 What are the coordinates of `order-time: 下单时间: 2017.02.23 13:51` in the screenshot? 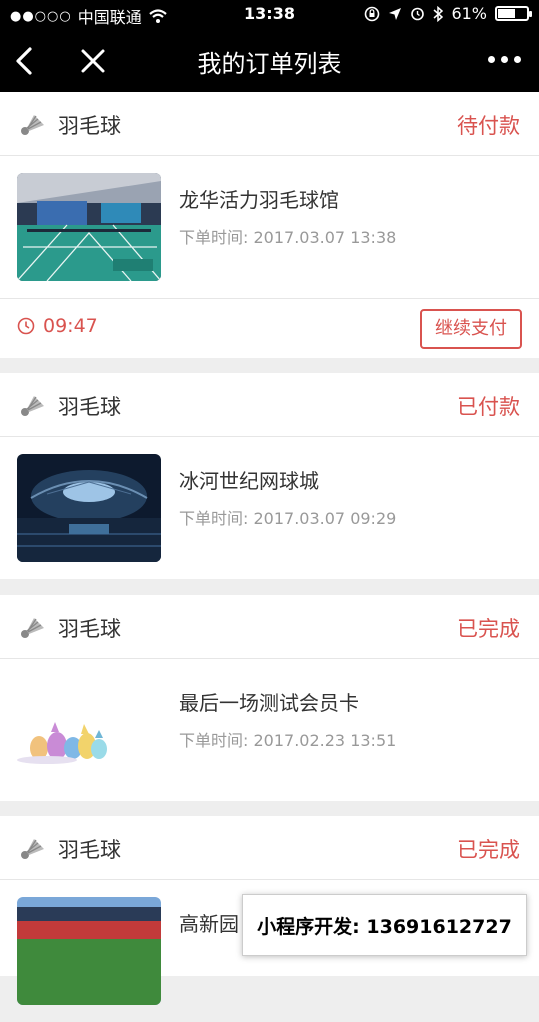 It's located at (287, 739).